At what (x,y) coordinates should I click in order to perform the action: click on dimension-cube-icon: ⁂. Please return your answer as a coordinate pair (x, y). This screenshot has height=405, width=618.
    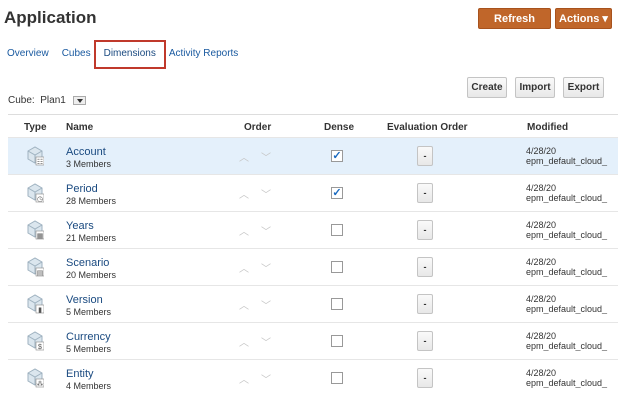
    Looking at the image, I should click on (35, 378).